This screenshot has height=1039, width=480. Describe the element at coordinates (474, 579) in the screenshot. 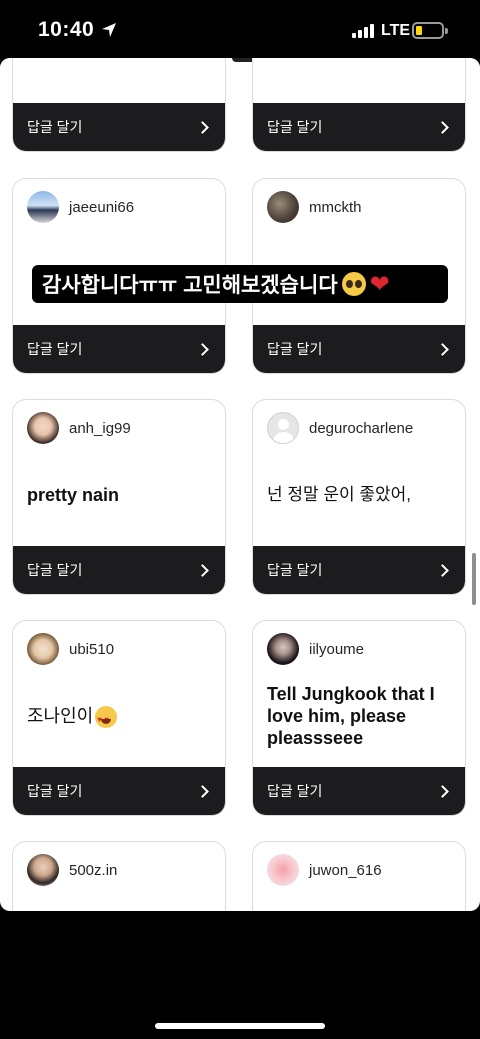

I see `scrollbar` at that location.